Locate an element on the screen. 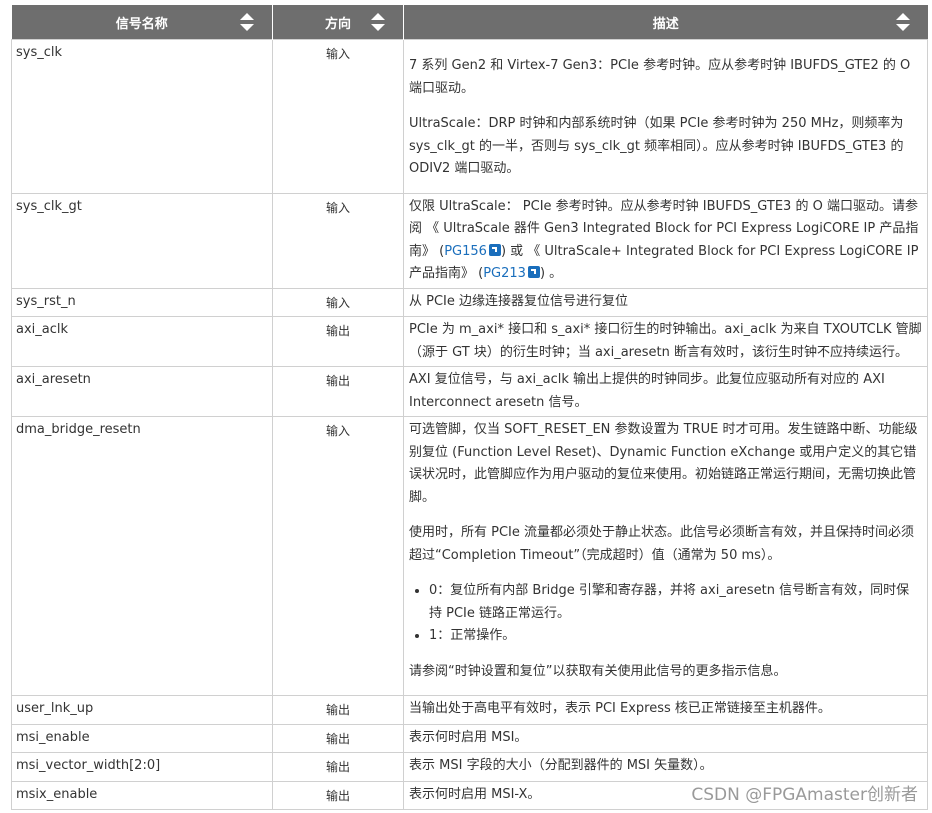 This screenshot has width=932, height=813. header-label: 描述 is located at coordinates (665, 24).